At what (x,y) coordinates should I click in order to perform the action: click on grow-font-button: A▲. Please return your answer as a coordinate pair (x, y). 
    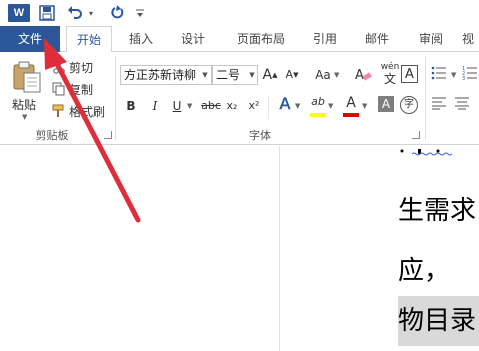
    Looking at the image, I should click on (270, 75).